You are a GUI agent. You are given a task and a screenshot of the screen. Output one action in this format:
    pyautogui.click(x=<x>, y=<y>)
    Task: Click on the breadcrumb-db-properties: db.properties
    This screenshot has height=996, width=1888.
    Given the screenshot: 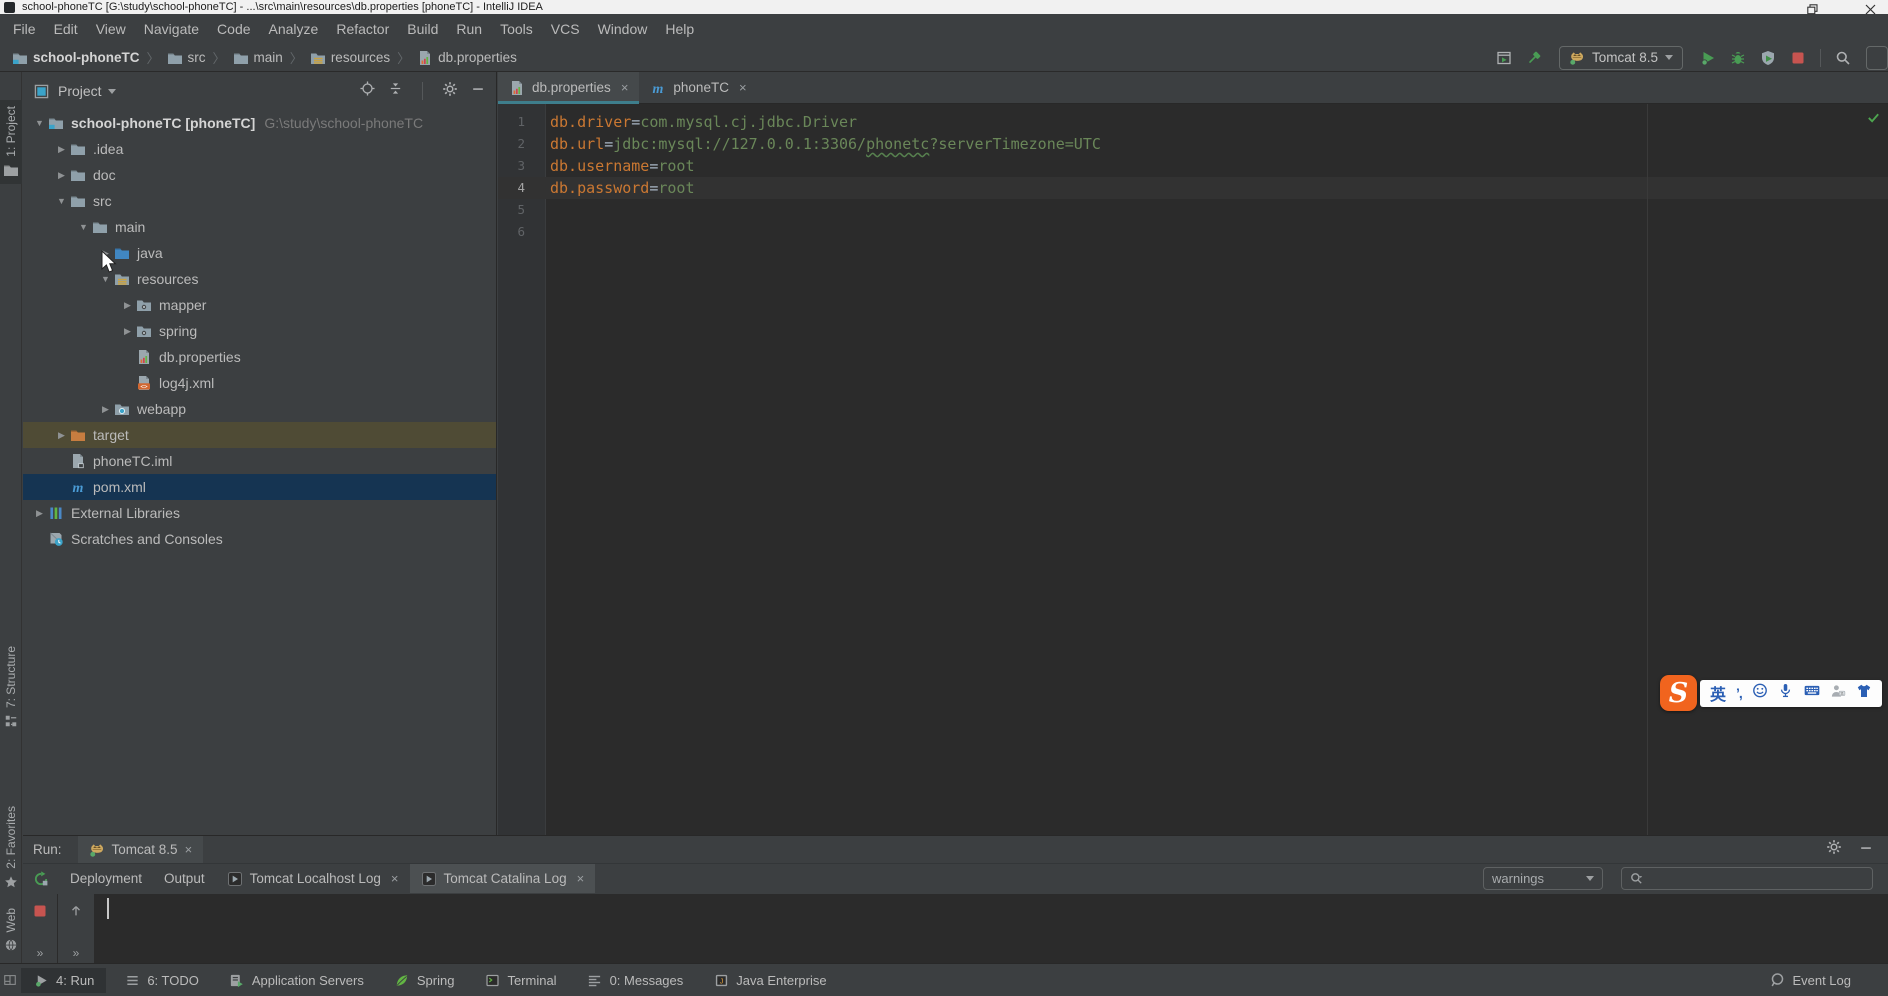 What is the action you would take?
    pyautogui.click(x=467, y=58)
    